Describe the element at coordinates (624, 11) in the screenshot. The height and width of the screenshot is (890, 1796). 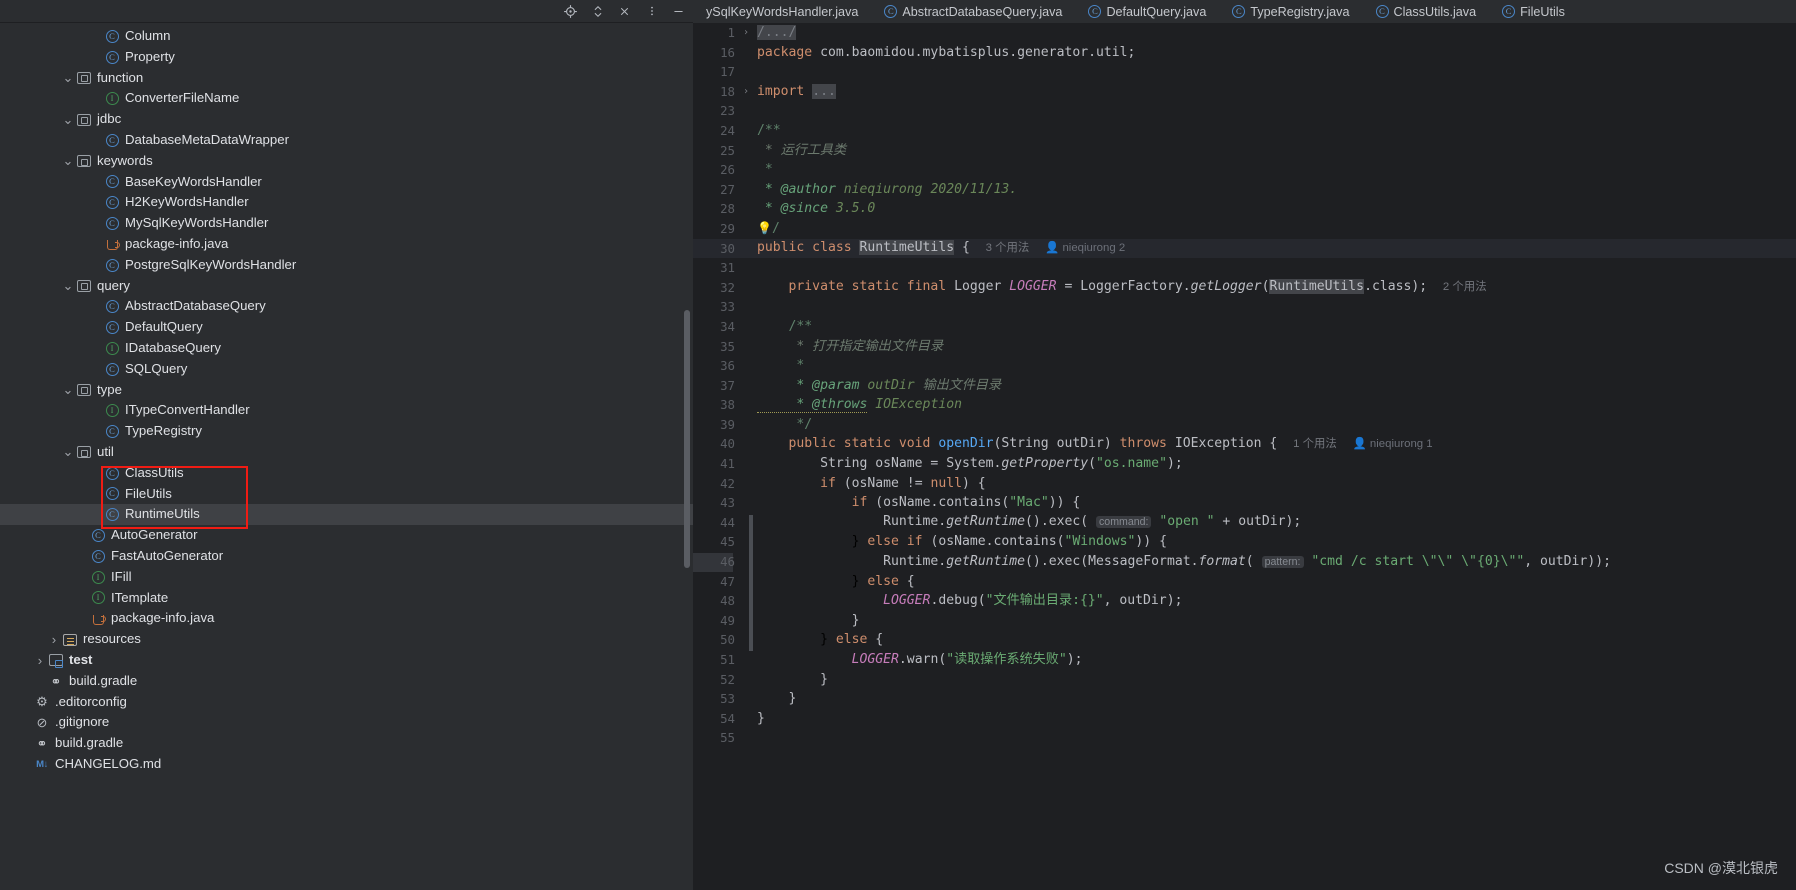
I see `close-icon` at that location.